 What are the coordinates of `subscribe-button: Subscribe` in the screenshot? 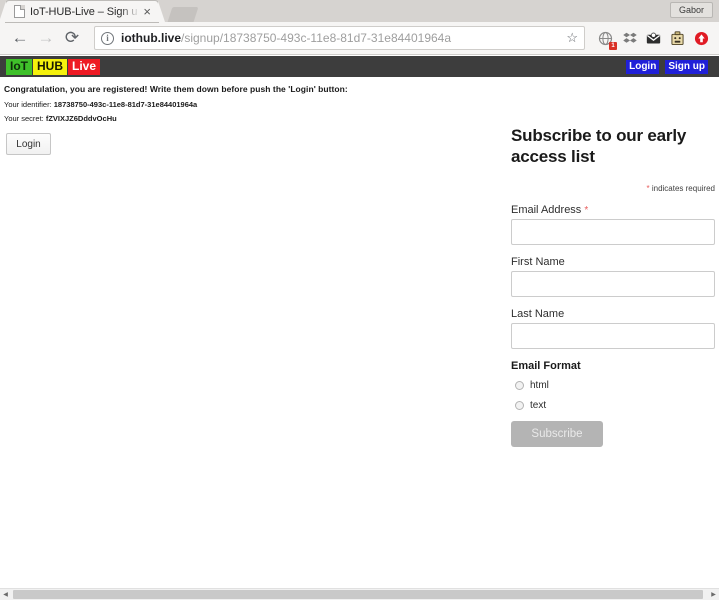 It's located at (557, 434).